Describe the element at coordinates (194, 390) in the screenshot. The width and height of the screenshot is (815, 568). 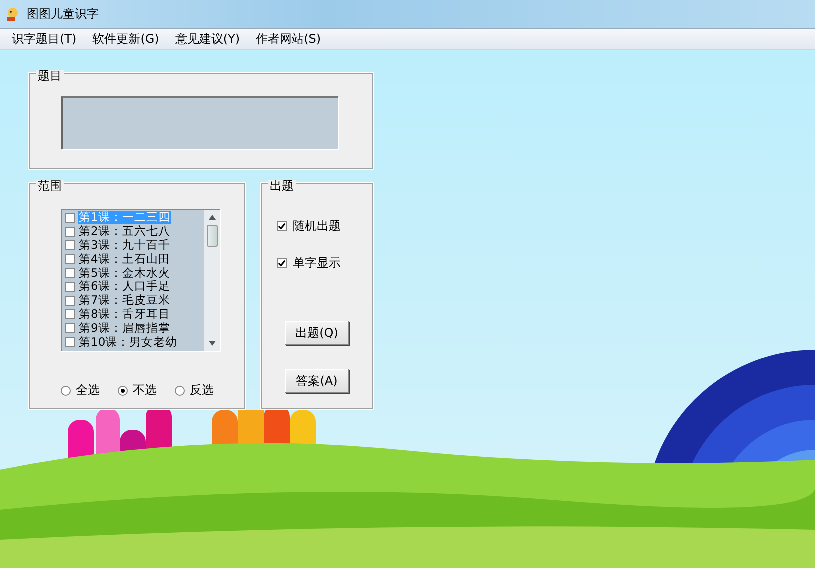
I see `radio-option: 反选` at that location.